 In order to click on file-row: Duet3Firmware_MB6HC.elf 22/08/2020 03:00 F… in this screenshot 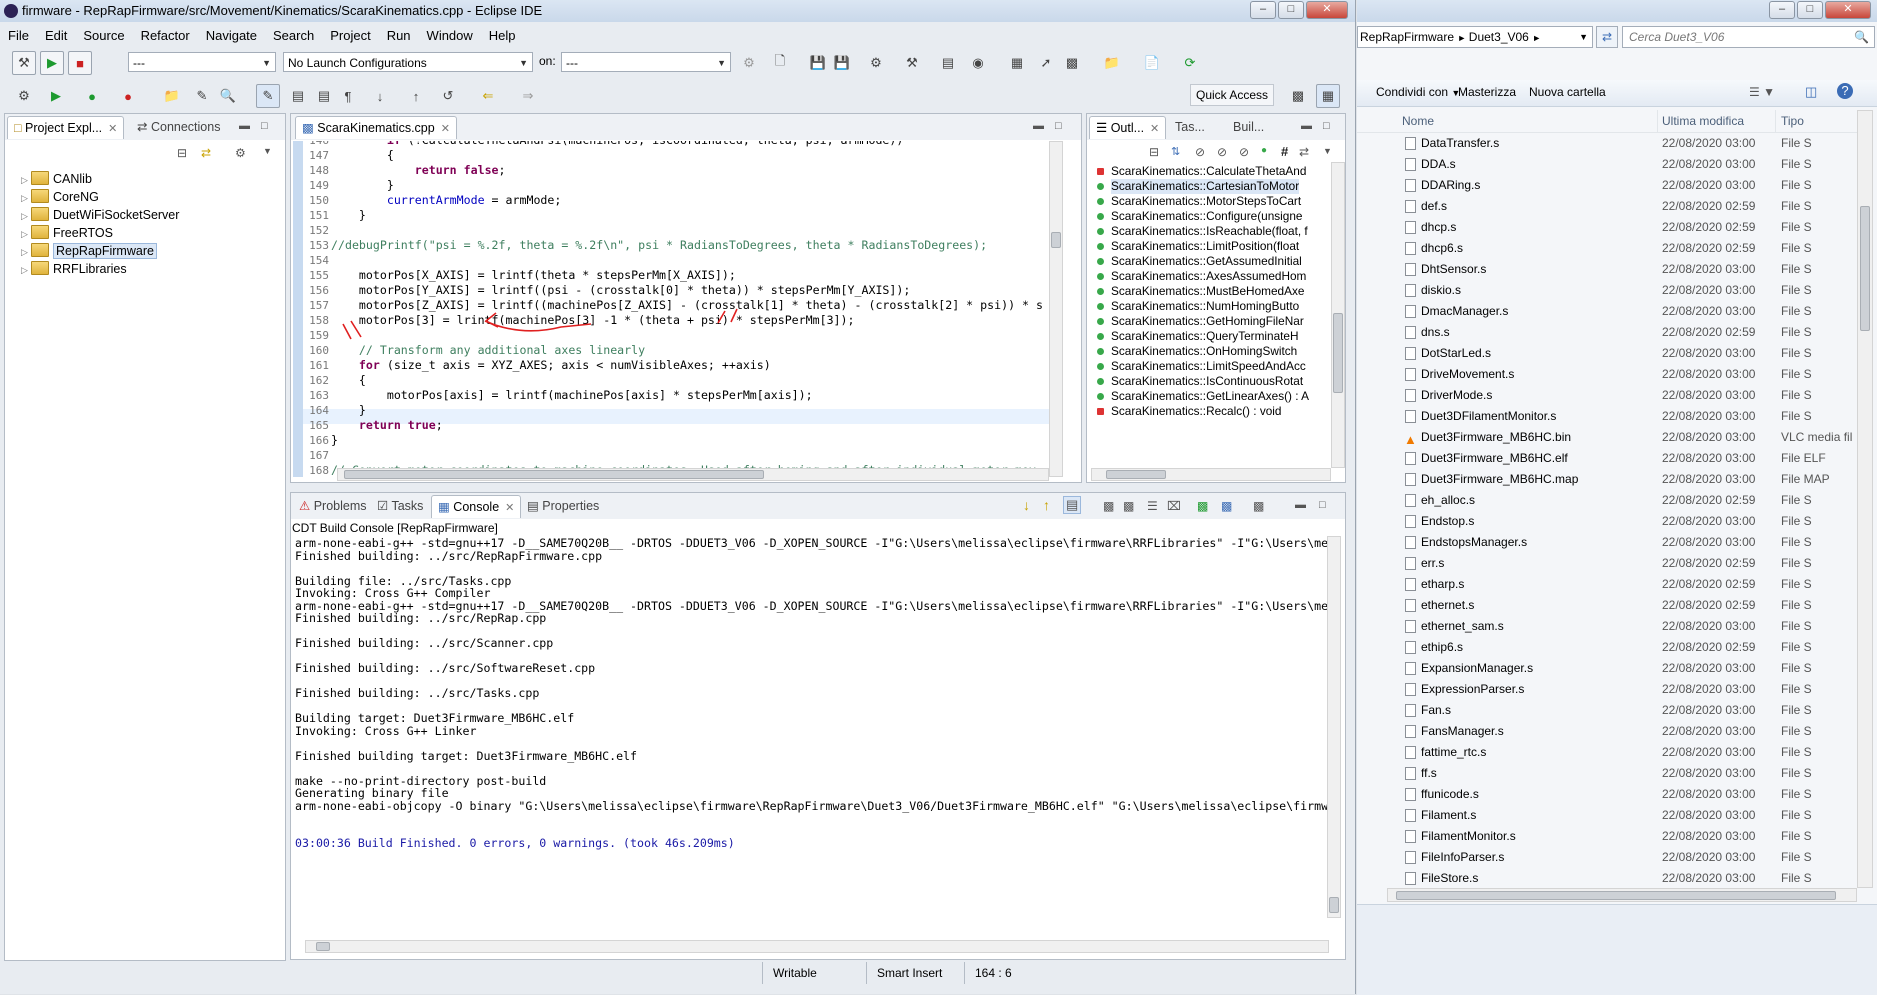, I will do `click(1607, 458)`.